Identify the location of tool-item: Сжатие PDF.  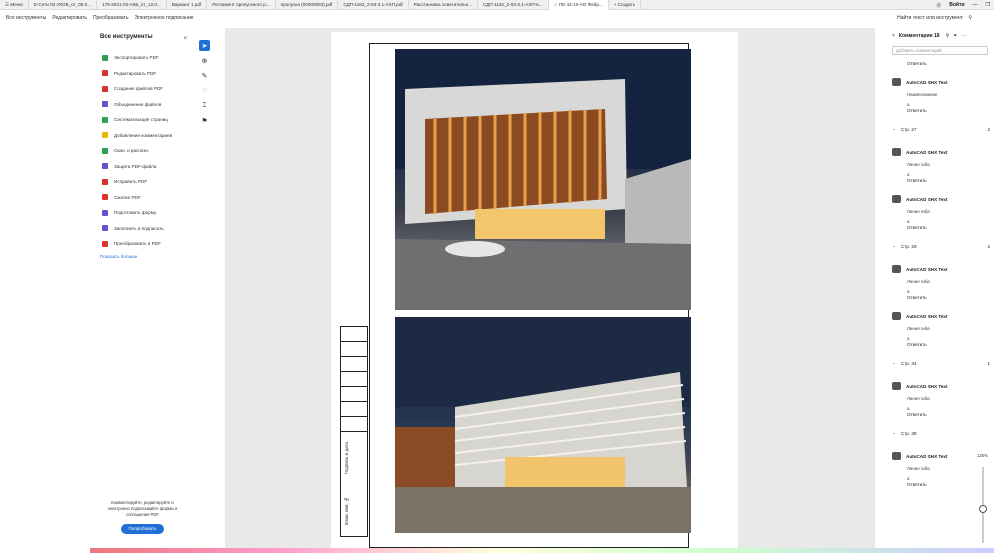
(142, 198).